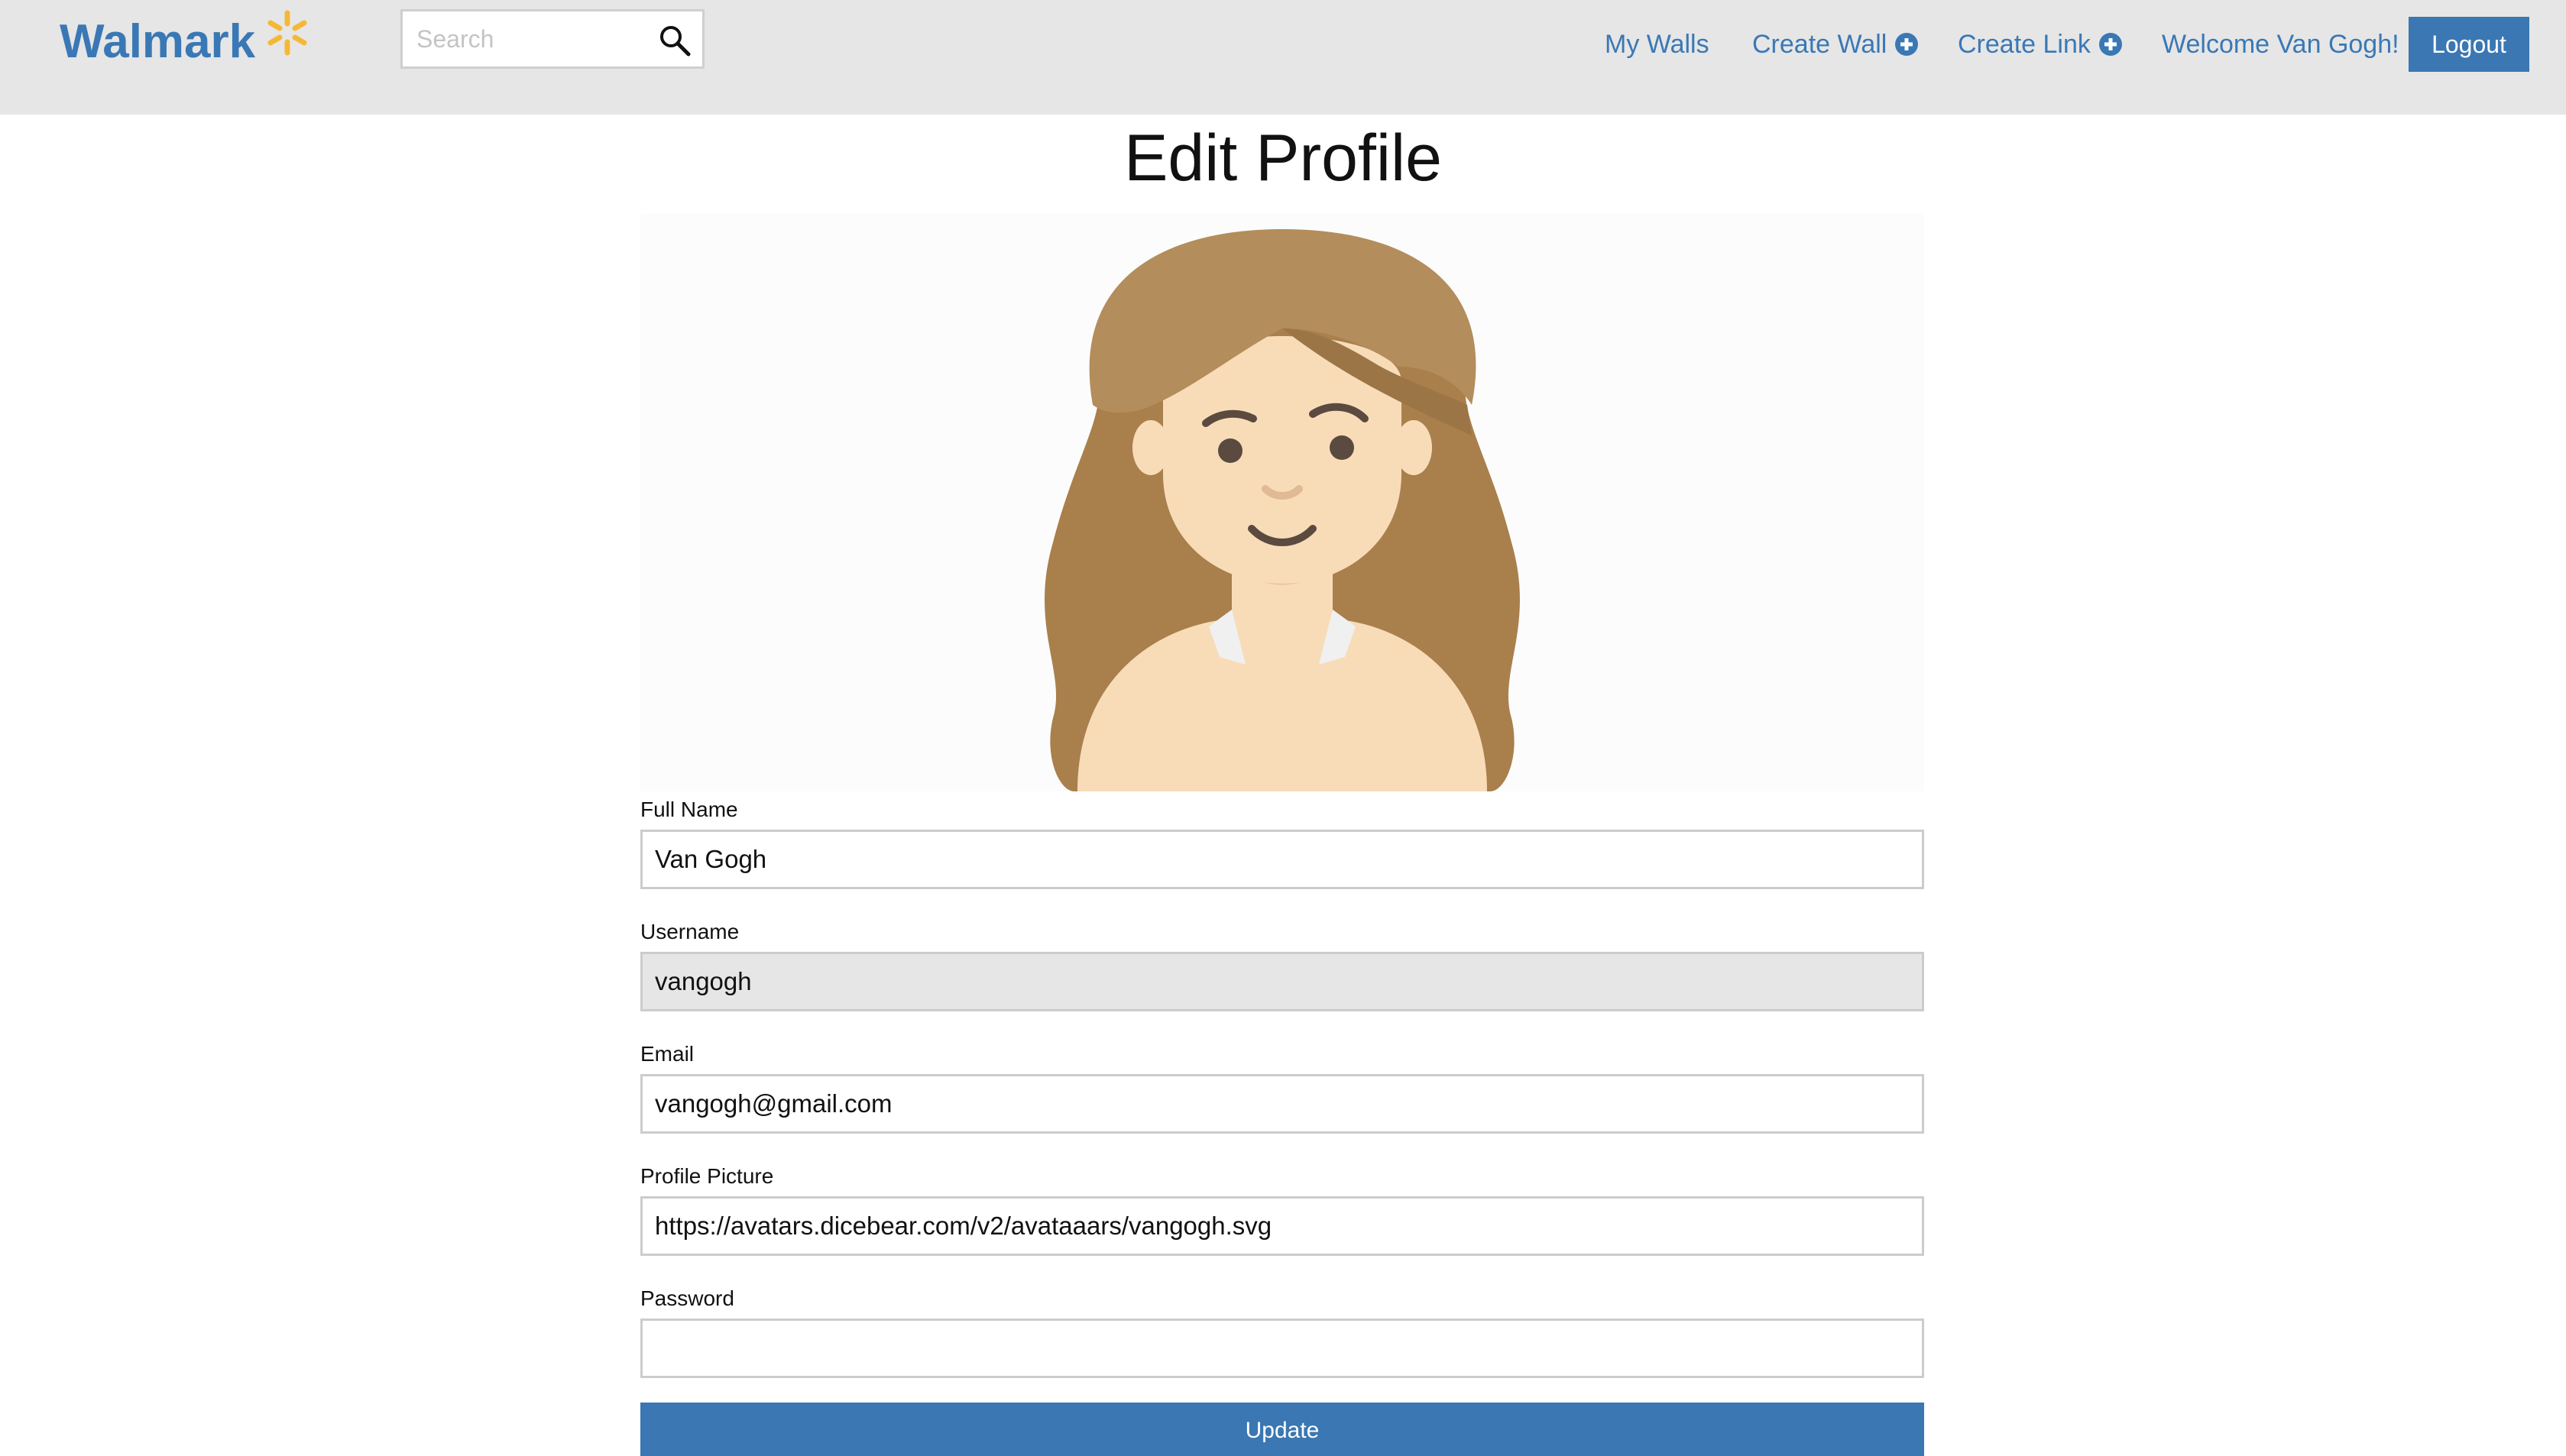  What do you see at coordinates (1282, 981) in the screenshot?
I see `username-input` at bounding box center [1282, 981].